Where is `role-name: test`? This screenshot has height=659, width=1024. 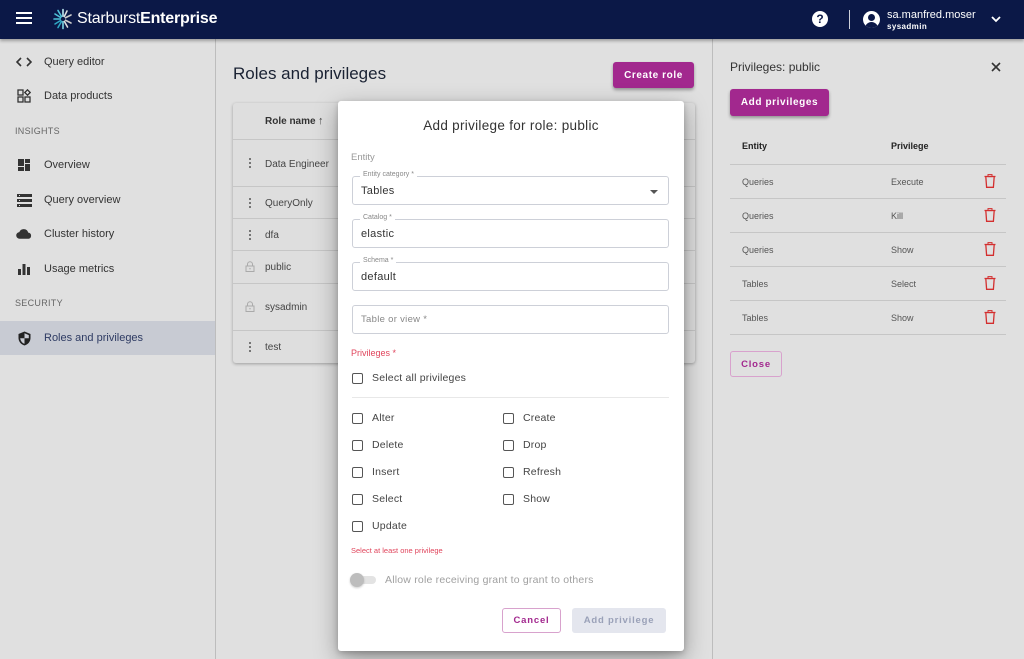
role-name: test is located at coordinates (273, 347).